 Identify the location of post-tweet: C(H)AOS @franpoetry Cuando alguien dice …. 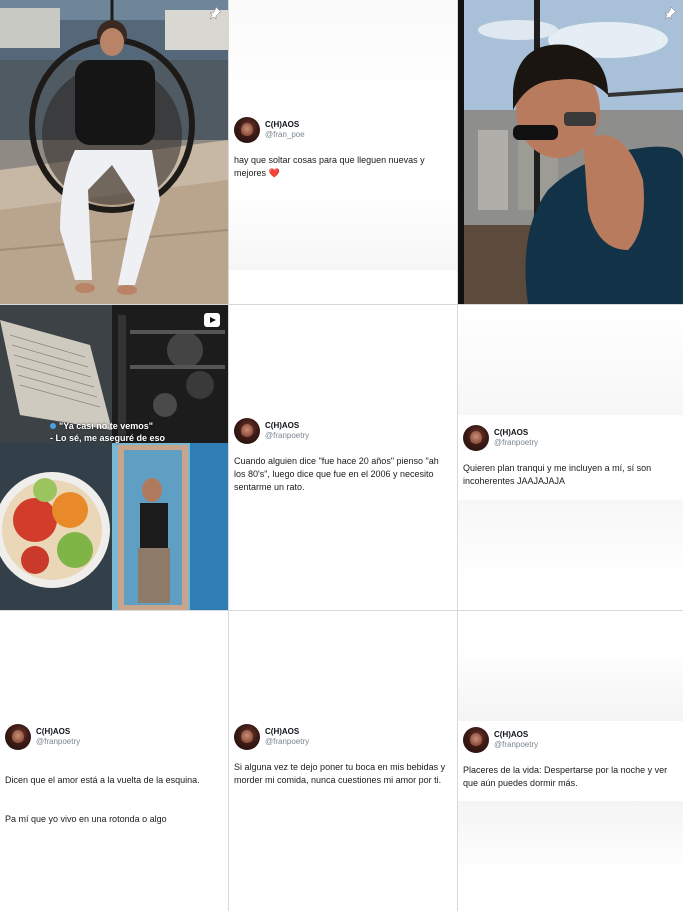
(343, 457).